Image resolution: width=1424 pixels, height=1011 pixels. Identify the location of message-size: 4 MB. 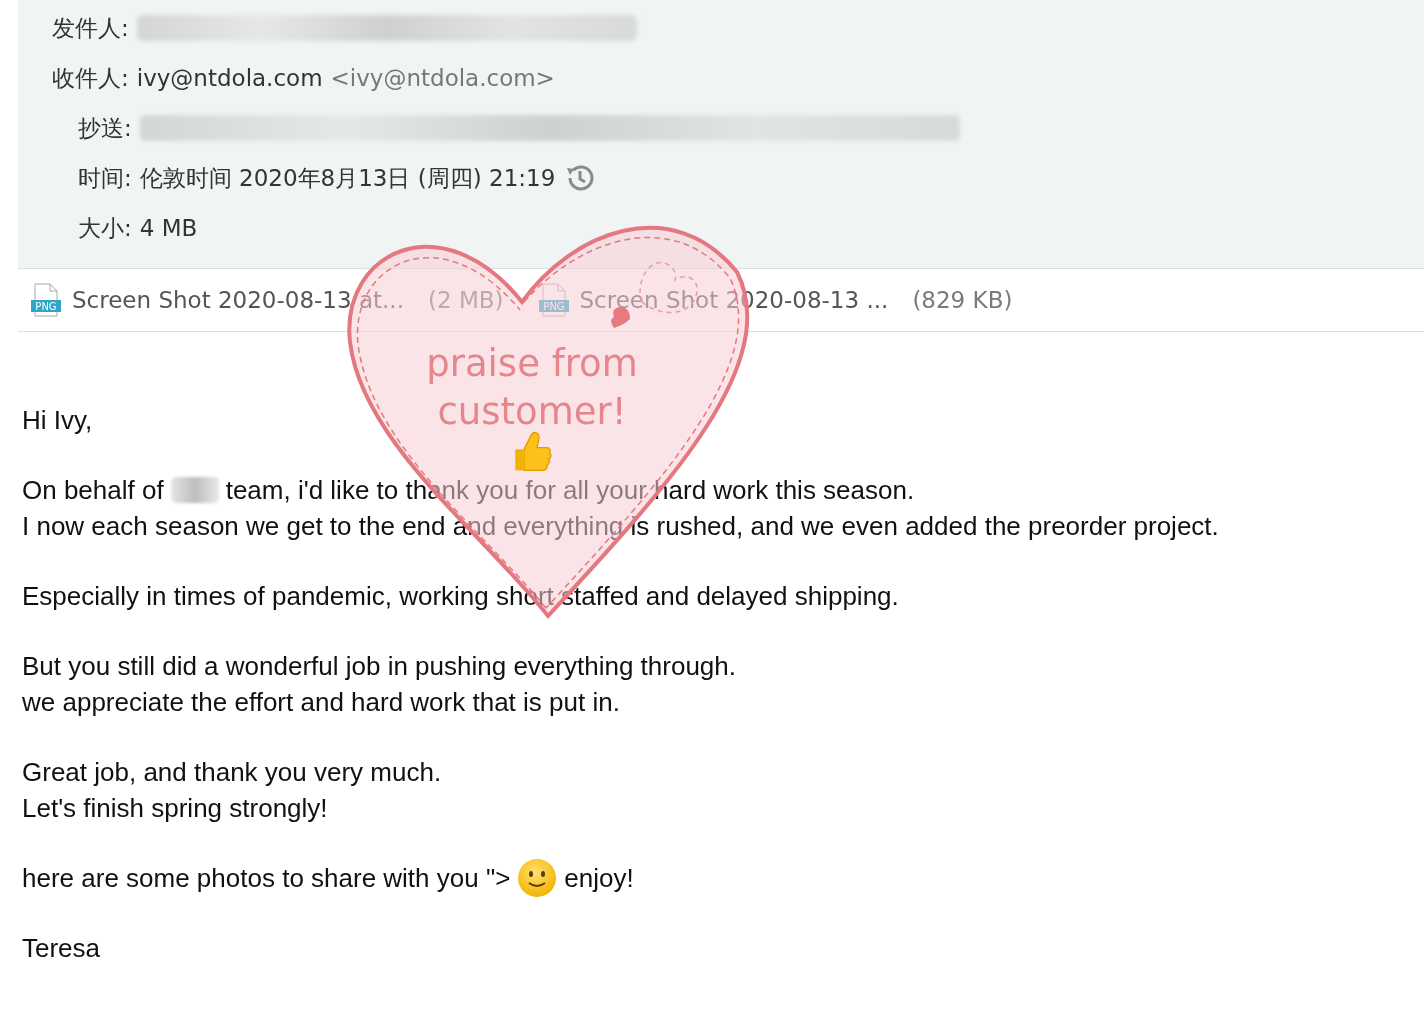
(168, 228).